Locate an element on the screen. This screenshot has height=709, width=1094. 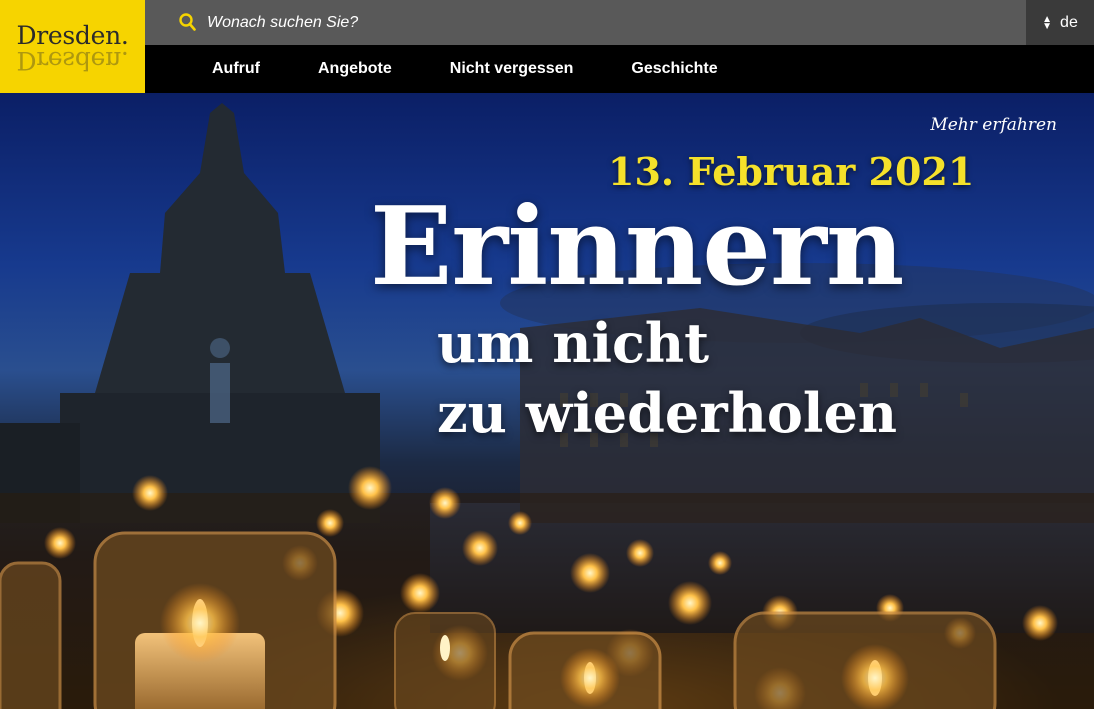
search-icon is located at coordinates (188, 23).